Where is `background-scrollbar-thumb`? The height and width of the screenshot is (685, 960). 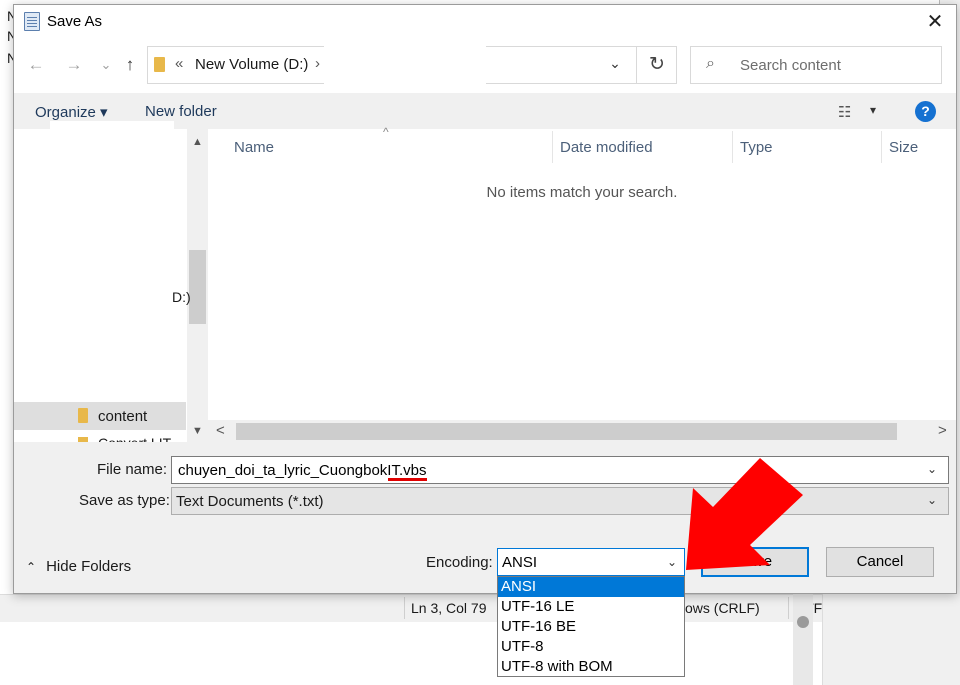
background-scrollbar-thumb is located at coordinates (803, 622).